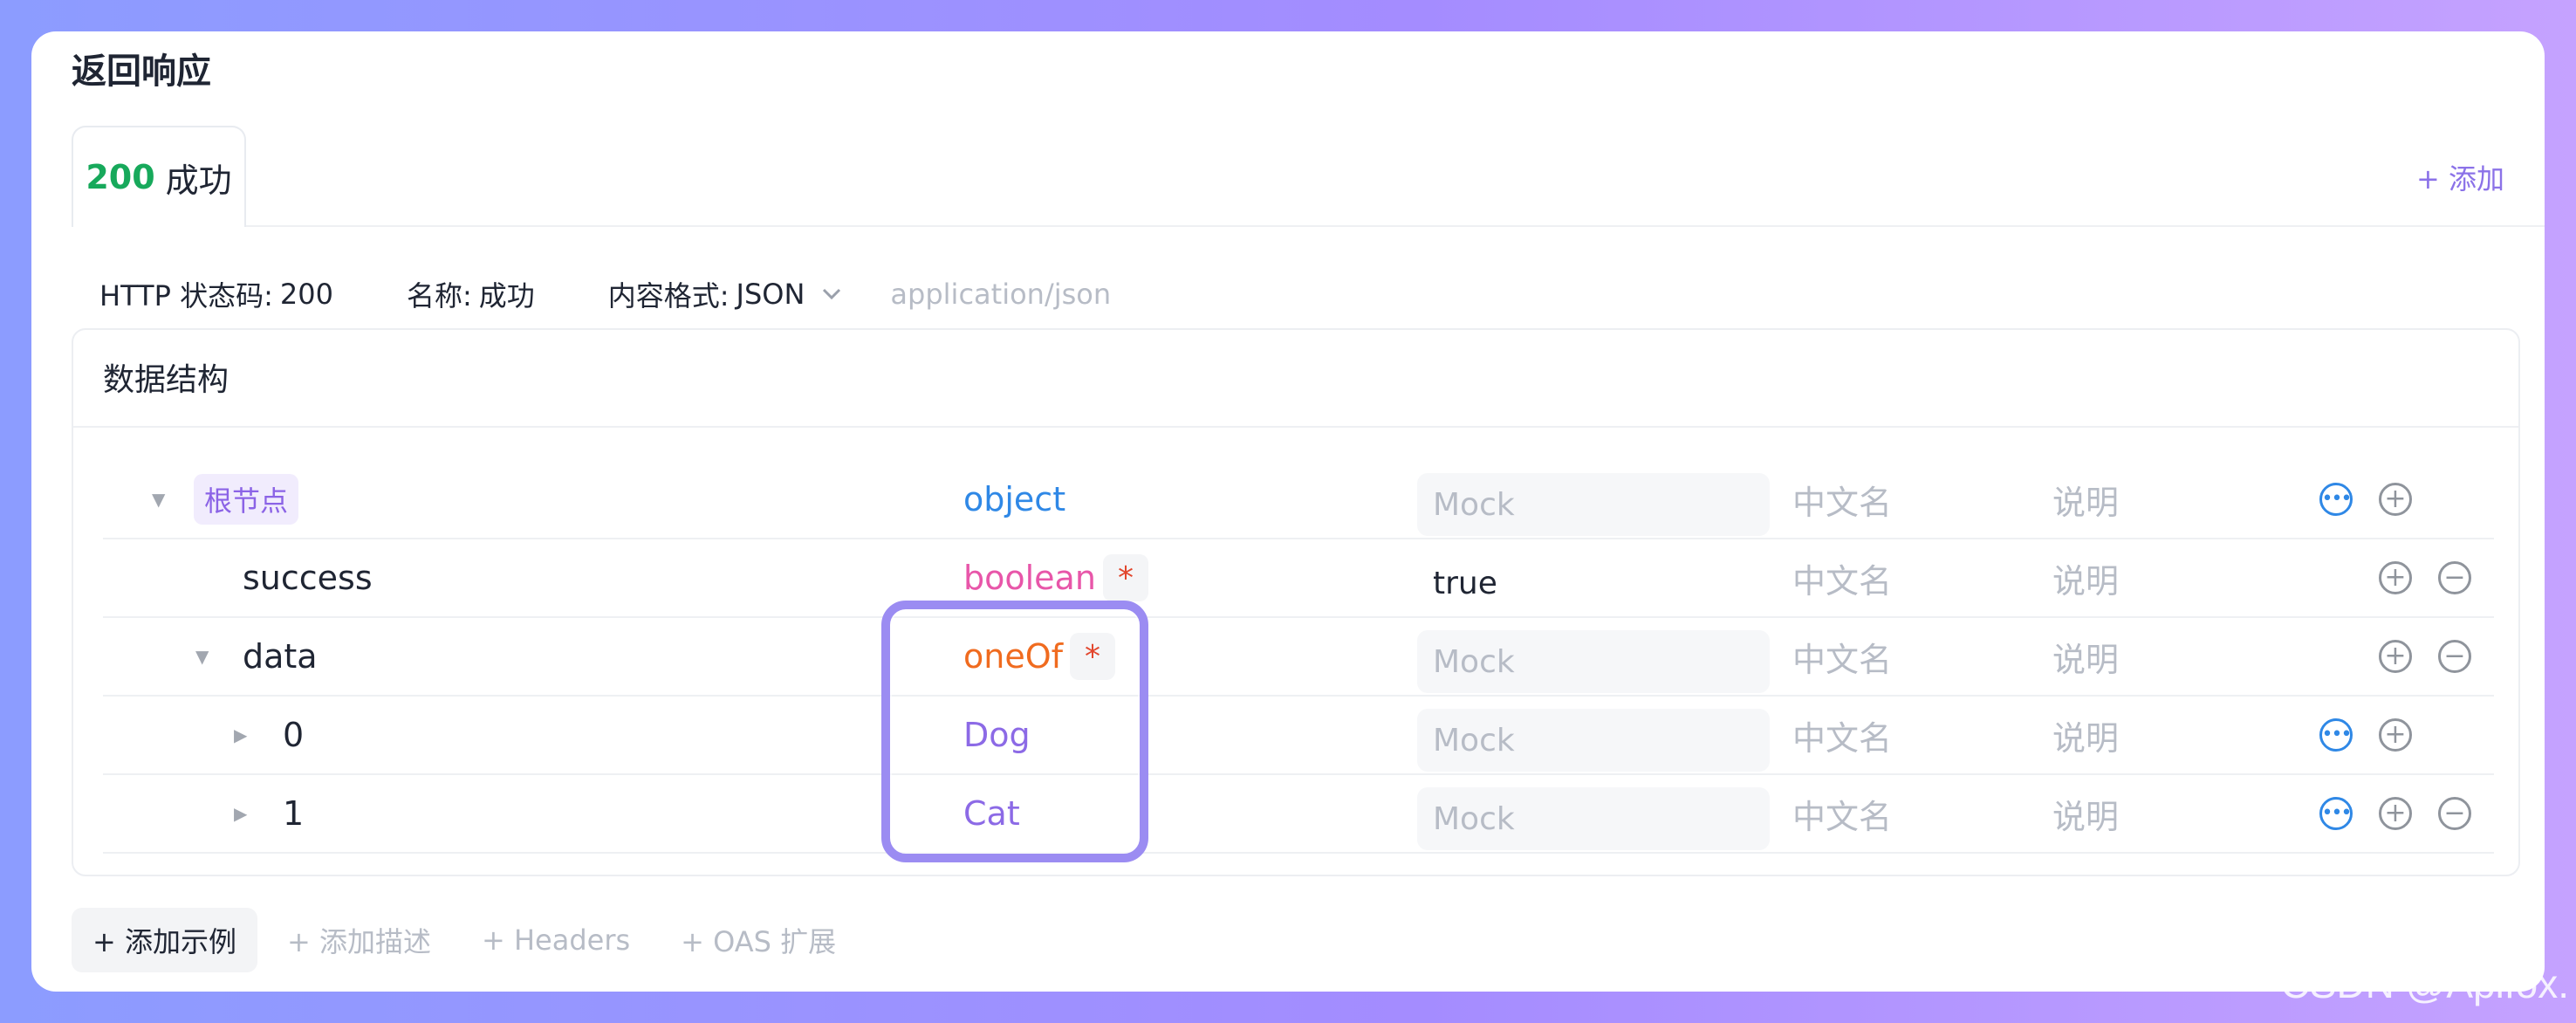  What do you see at coordinates (669, 296) in the screenshot?
I see `format-label: 内容格式:` at bounding box center [669, 296].